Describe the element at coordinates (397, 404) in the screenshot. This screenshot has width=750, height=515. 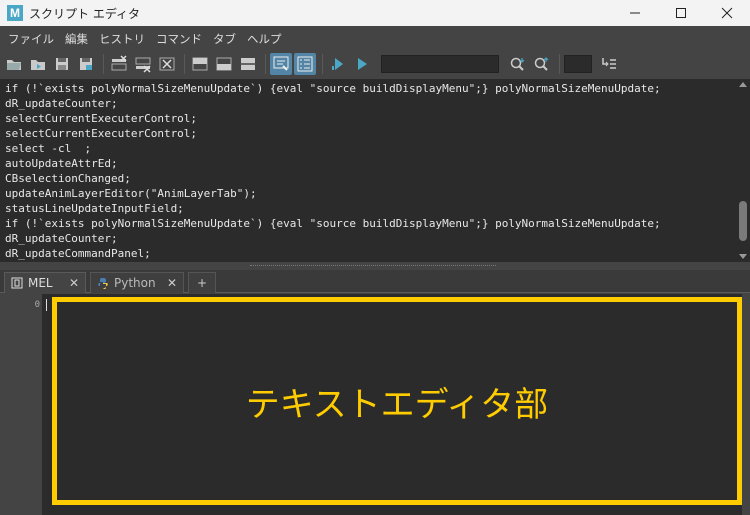
I see `annotation-label: テキストエディタ部` at that location.